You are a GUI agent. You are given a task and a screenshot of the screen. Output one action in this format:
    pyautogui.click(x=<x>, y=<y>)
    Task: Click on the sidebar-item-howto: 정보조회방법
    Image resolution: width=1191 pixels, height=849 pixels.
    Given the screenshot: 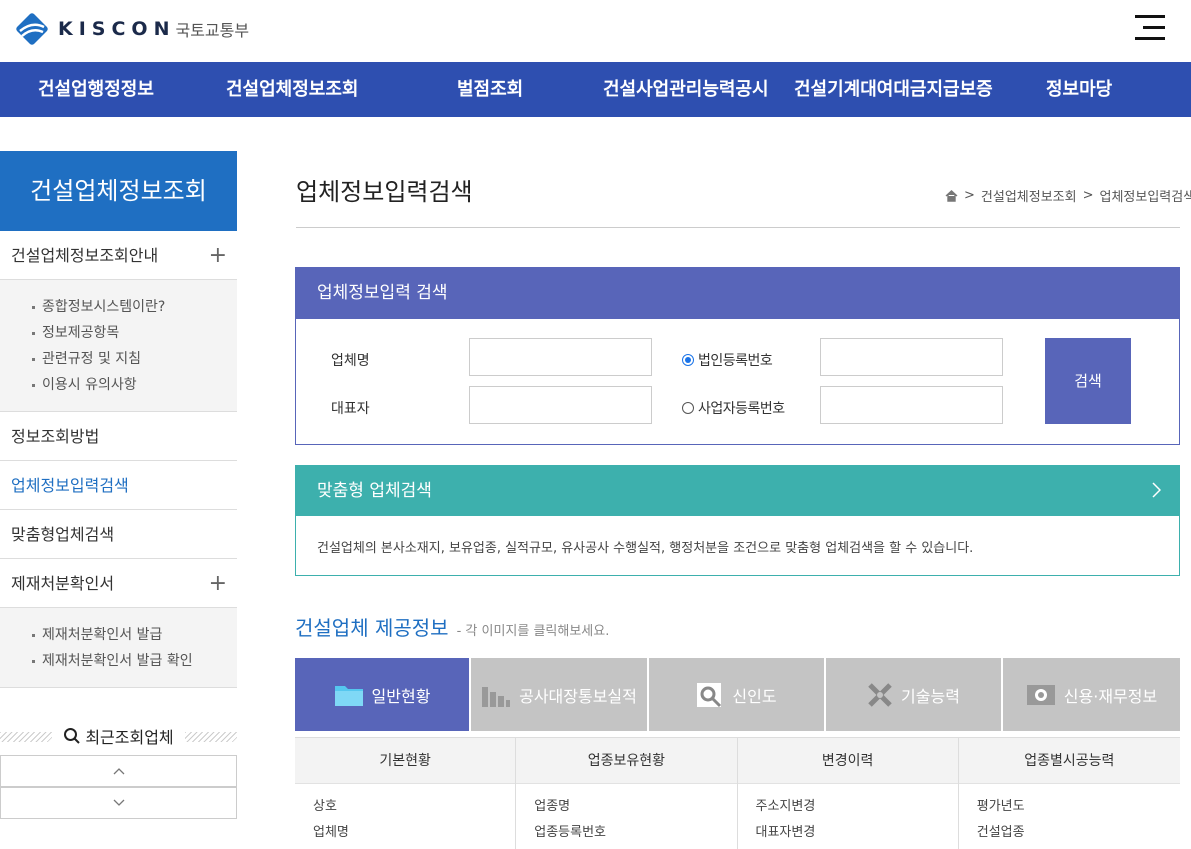 What is the action you would take?
    pyautogui.click(x=118, y=436)
    